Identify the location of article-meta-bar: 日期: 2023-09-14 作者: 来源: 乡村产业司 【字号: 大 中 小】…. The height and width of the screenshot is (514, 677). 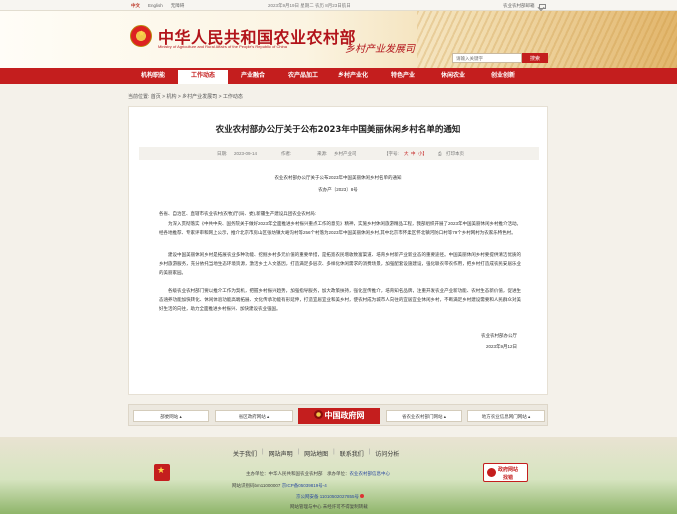
(339, 153).